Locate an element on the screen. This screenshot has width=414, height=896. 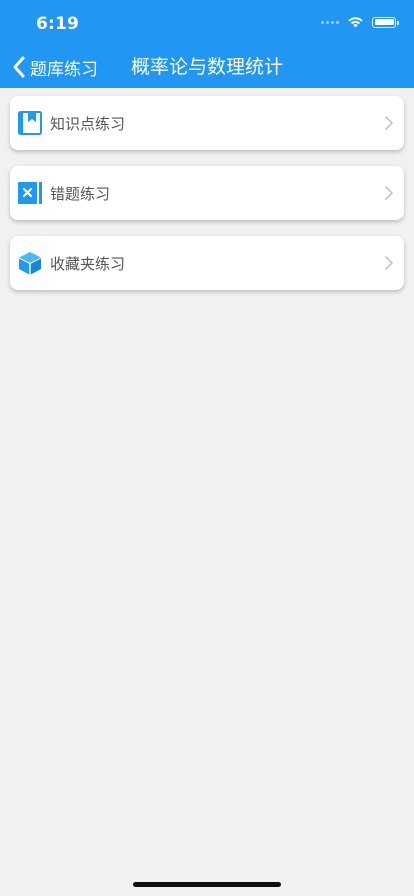
status-time: 6:19 is located at coordinates (58, 24).